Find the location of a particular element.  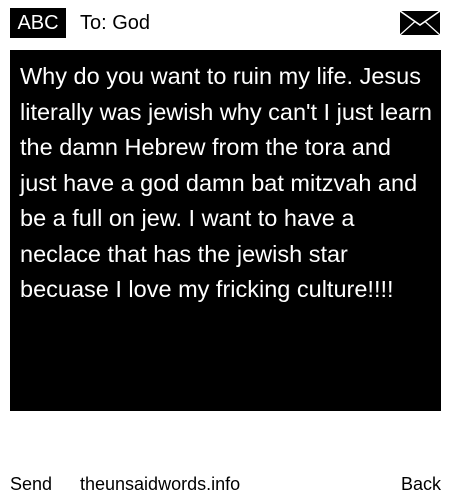

recipient-label: To: God is located at coordinates (115, 23).